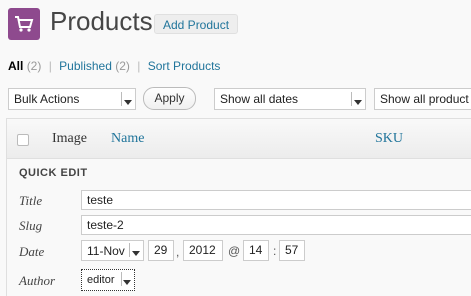  I want to click on add-product-button: Add Product, so click(196, 24).